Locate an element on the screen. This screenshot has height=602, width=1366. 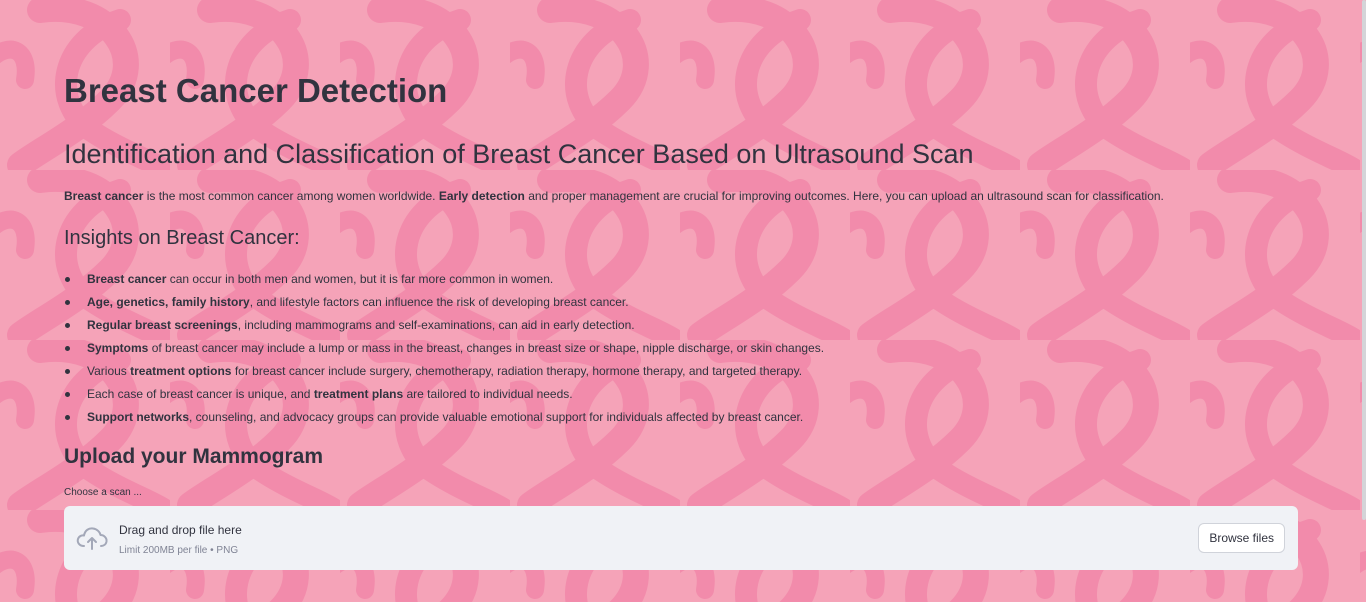
insights-heading: Insights on Breast Cancer: is located at coordinates (182, 238).